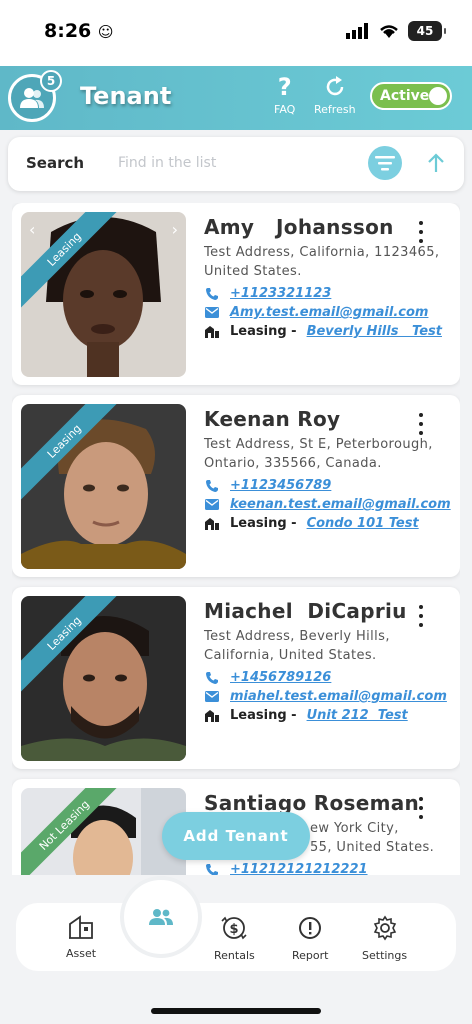 This screenshot has width=472, height=1024. Describe the element at coordinates (299, 868) in the screenshot. I see `phone-link: +11212121212221` at that location.